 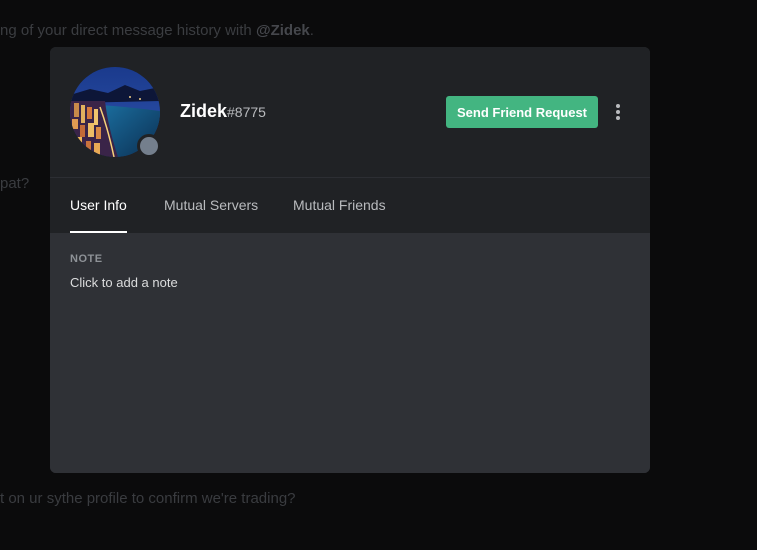 I want to click on profile-tabs: User Info Mutual Servers Mutual Friends, so click(x=350, y=205).